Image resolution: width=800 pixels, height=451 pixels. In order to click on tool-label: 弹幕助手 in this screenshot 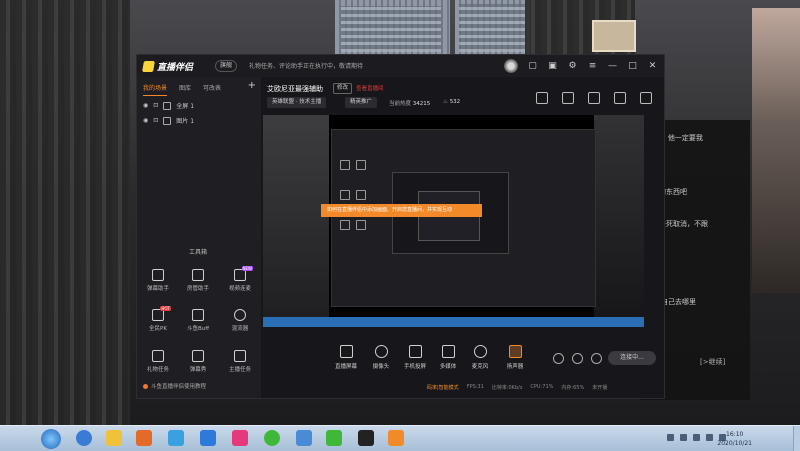, I will do `click(157, 289)`.